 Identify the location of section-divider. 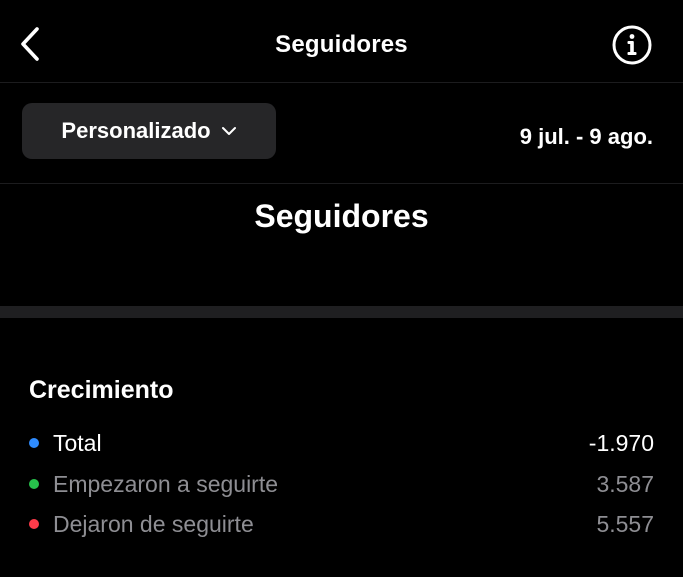
(341, 312).